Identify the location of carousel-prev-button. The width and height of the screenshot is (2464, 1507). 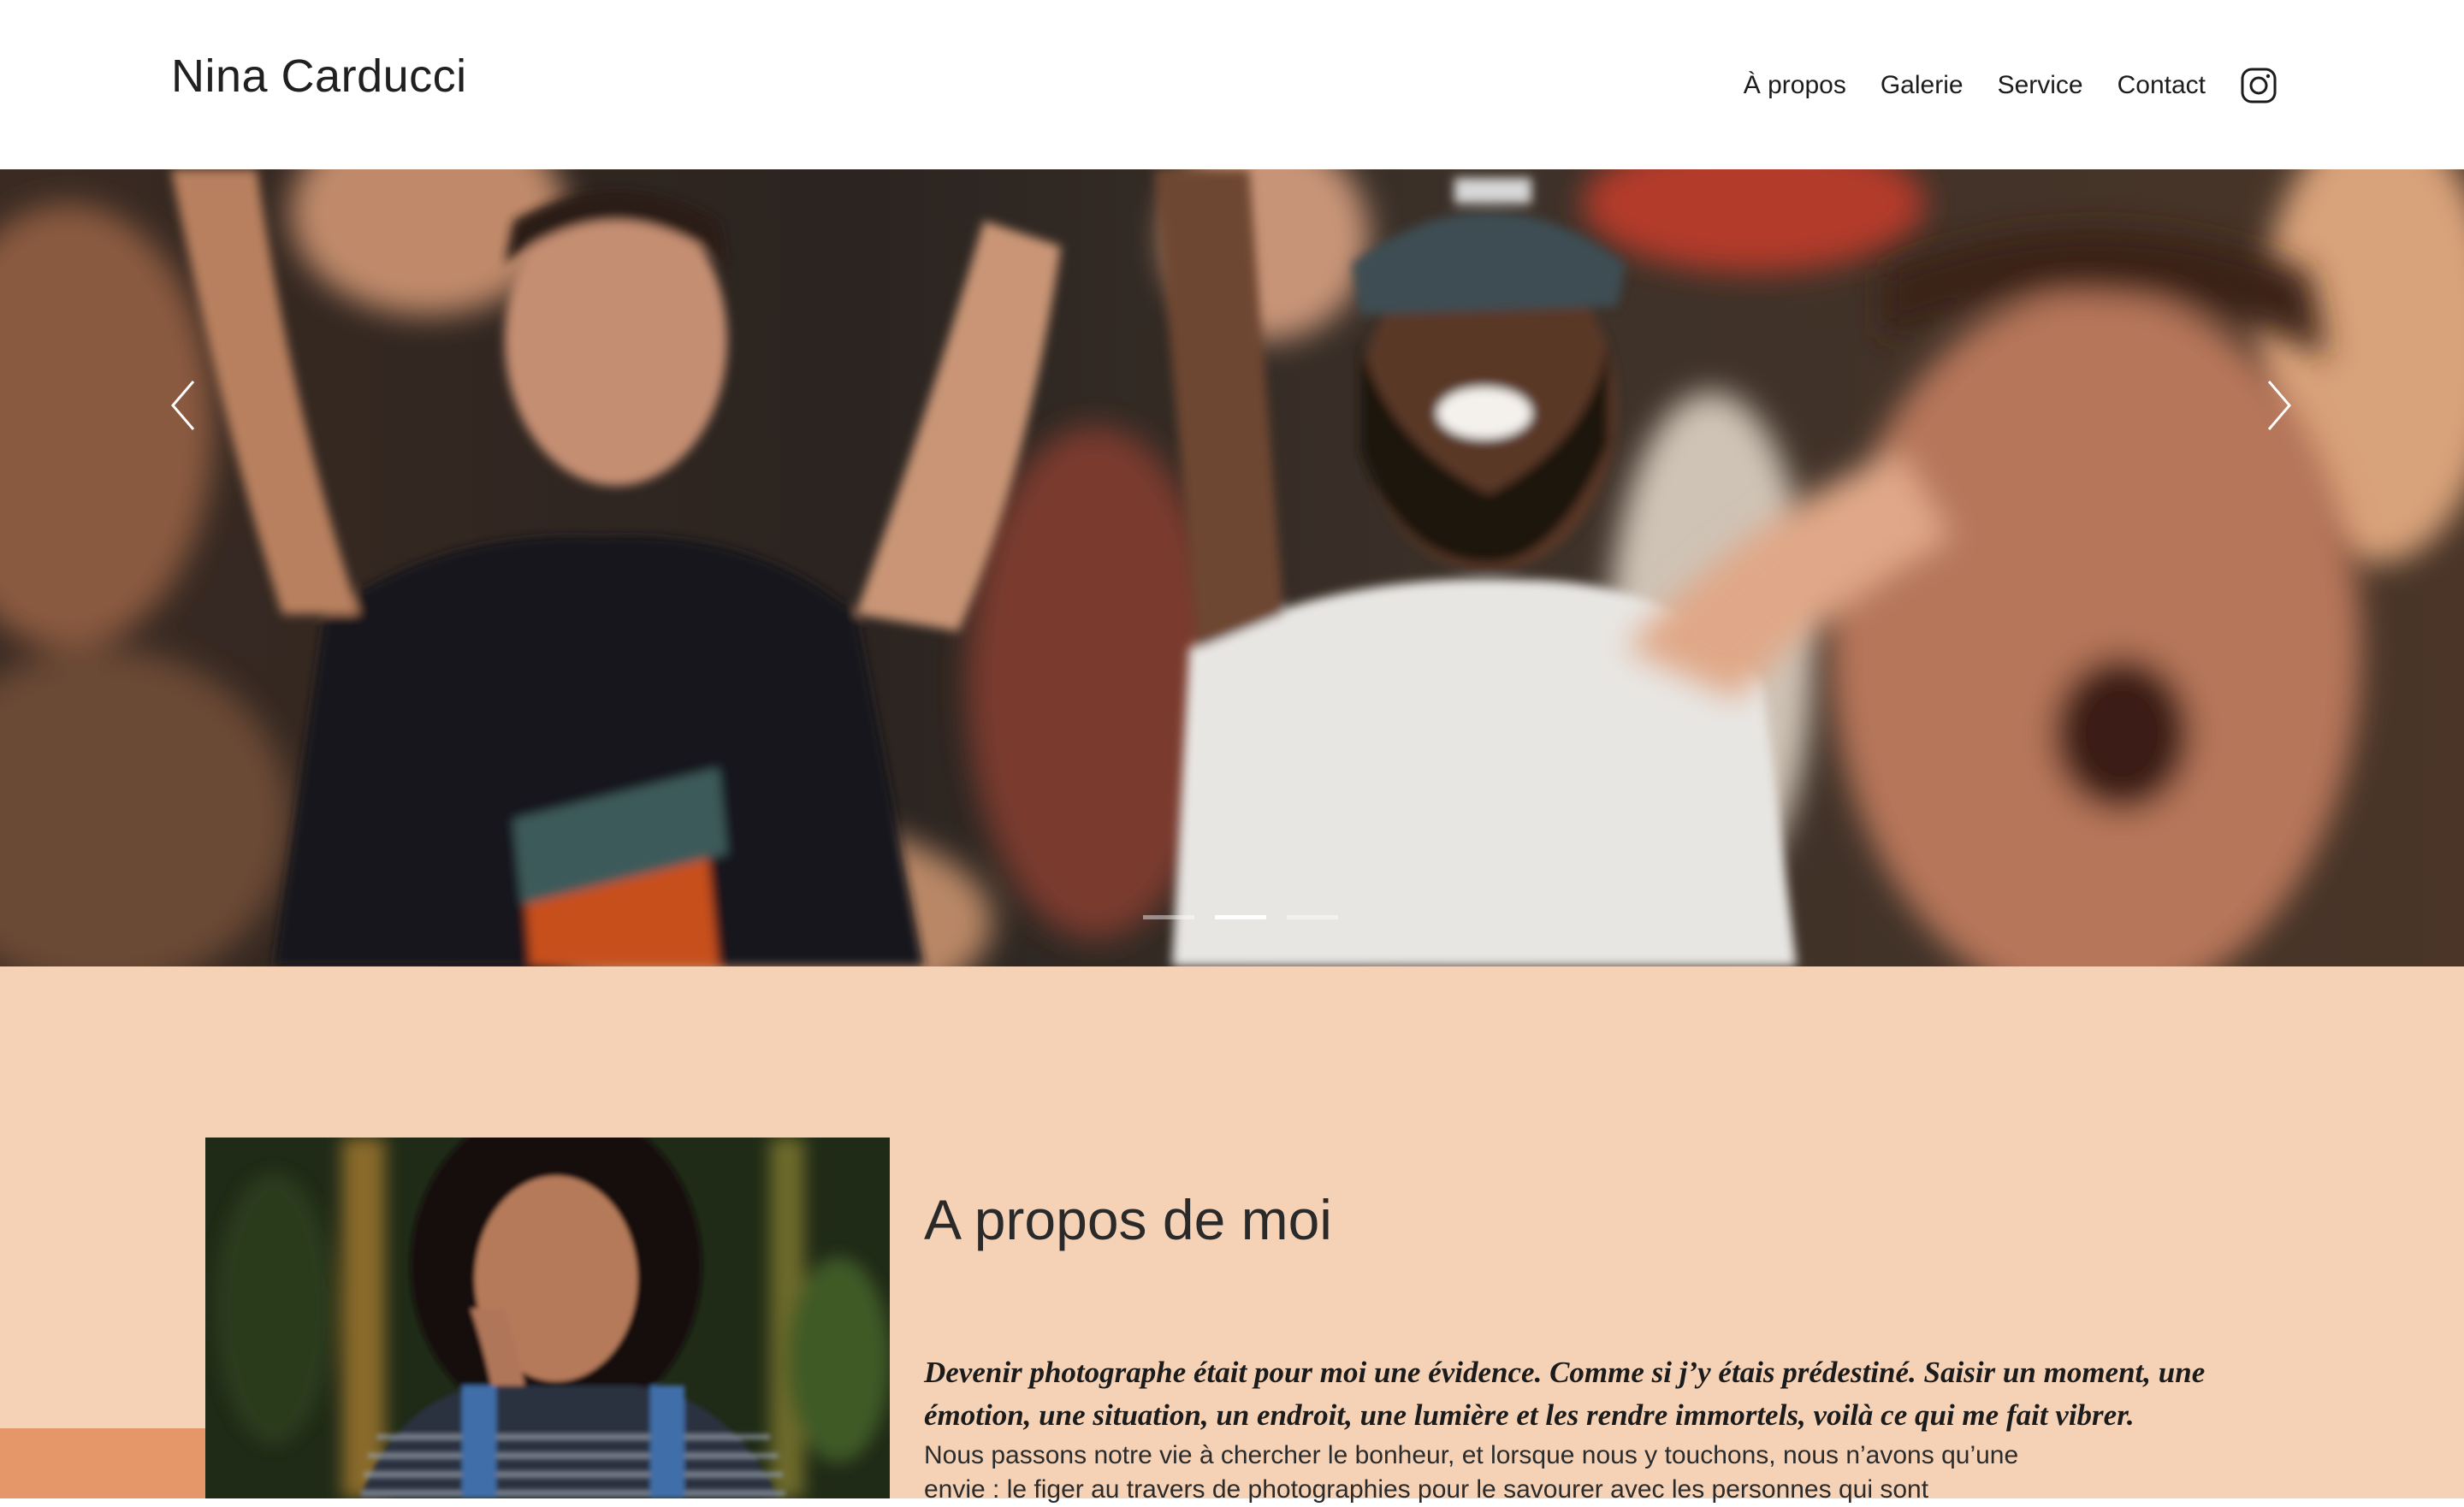
(185, 405).